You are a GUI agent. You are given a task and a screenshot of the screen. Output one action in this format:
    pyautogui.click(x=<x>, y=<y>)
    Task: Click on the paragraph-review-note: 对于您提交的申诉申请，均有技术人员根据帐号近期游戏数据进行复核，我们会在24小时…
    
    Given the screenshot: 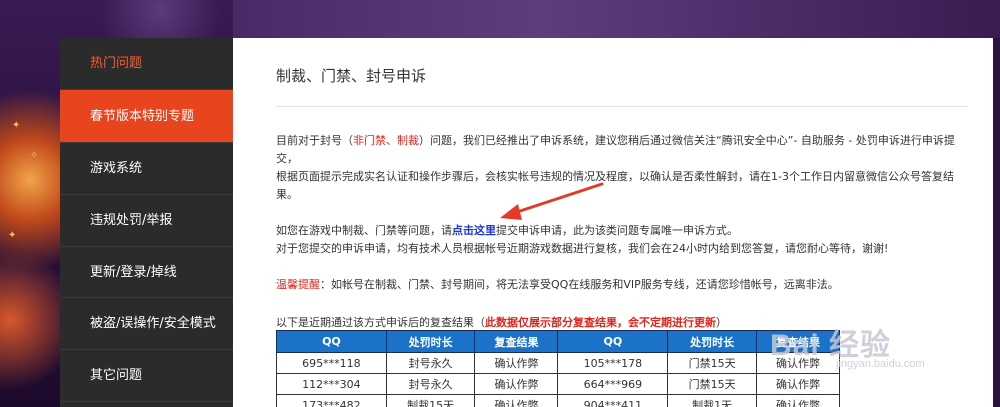 What is the action you would take?
    pyautogui.click(x=582, y=248)
    